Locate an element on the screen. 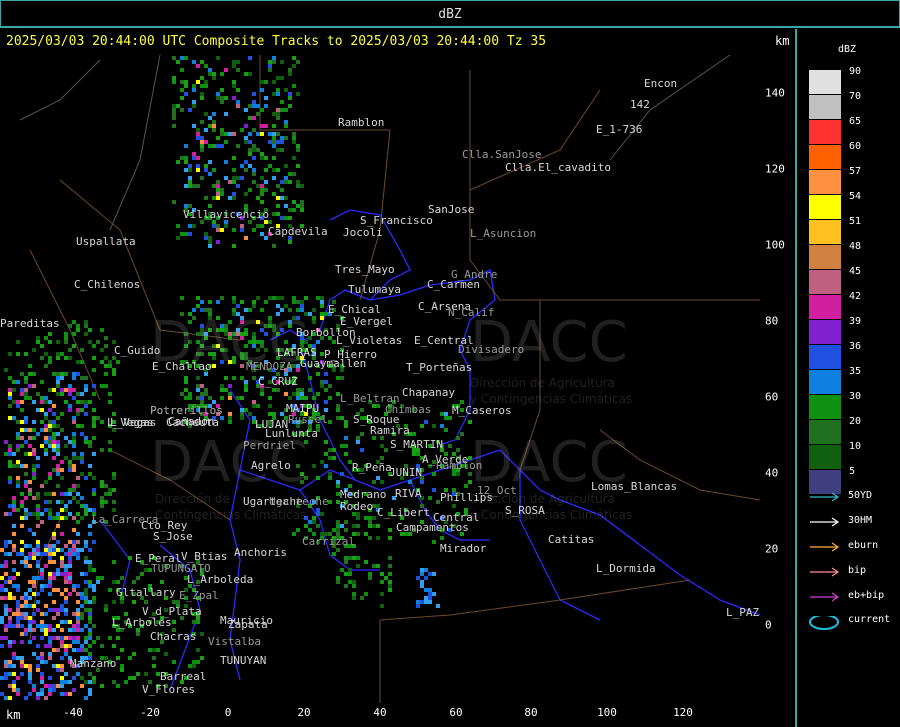  watermark-brand: DACC is located at coordinates (229, 462).